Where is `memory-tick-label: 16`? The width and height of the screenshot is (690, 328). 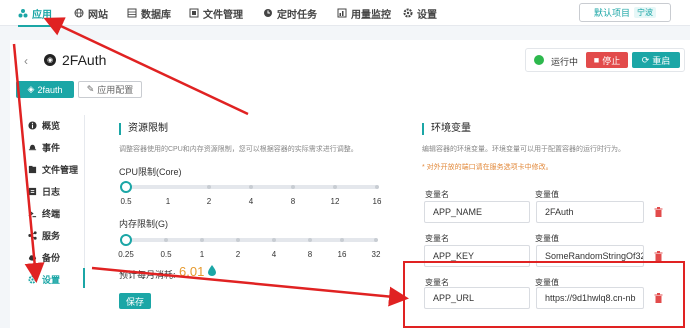 memory-tick-label: 16 is located at coordinates (342, 254).